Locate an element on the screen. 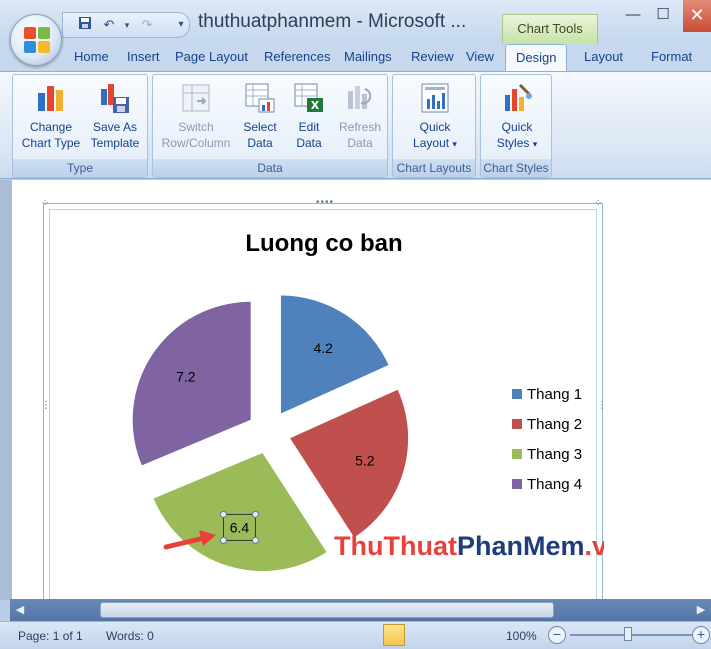 This screenshot has height=649, width=711. data-label: 7.2 is located at coordinates (186, 377).